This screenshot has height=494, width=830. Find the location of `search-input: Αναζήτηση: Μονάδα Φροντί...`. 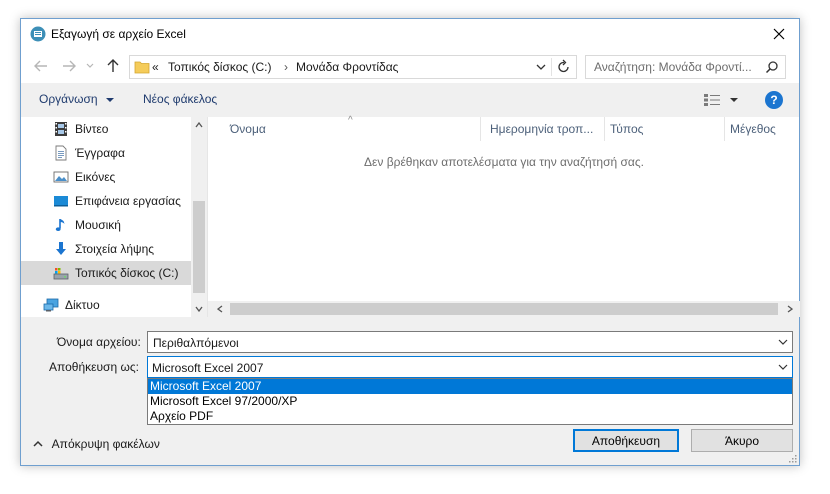

search-input: Αναζήτηση: Μονάδα Φροντί... is located at coordinates (673, 67).